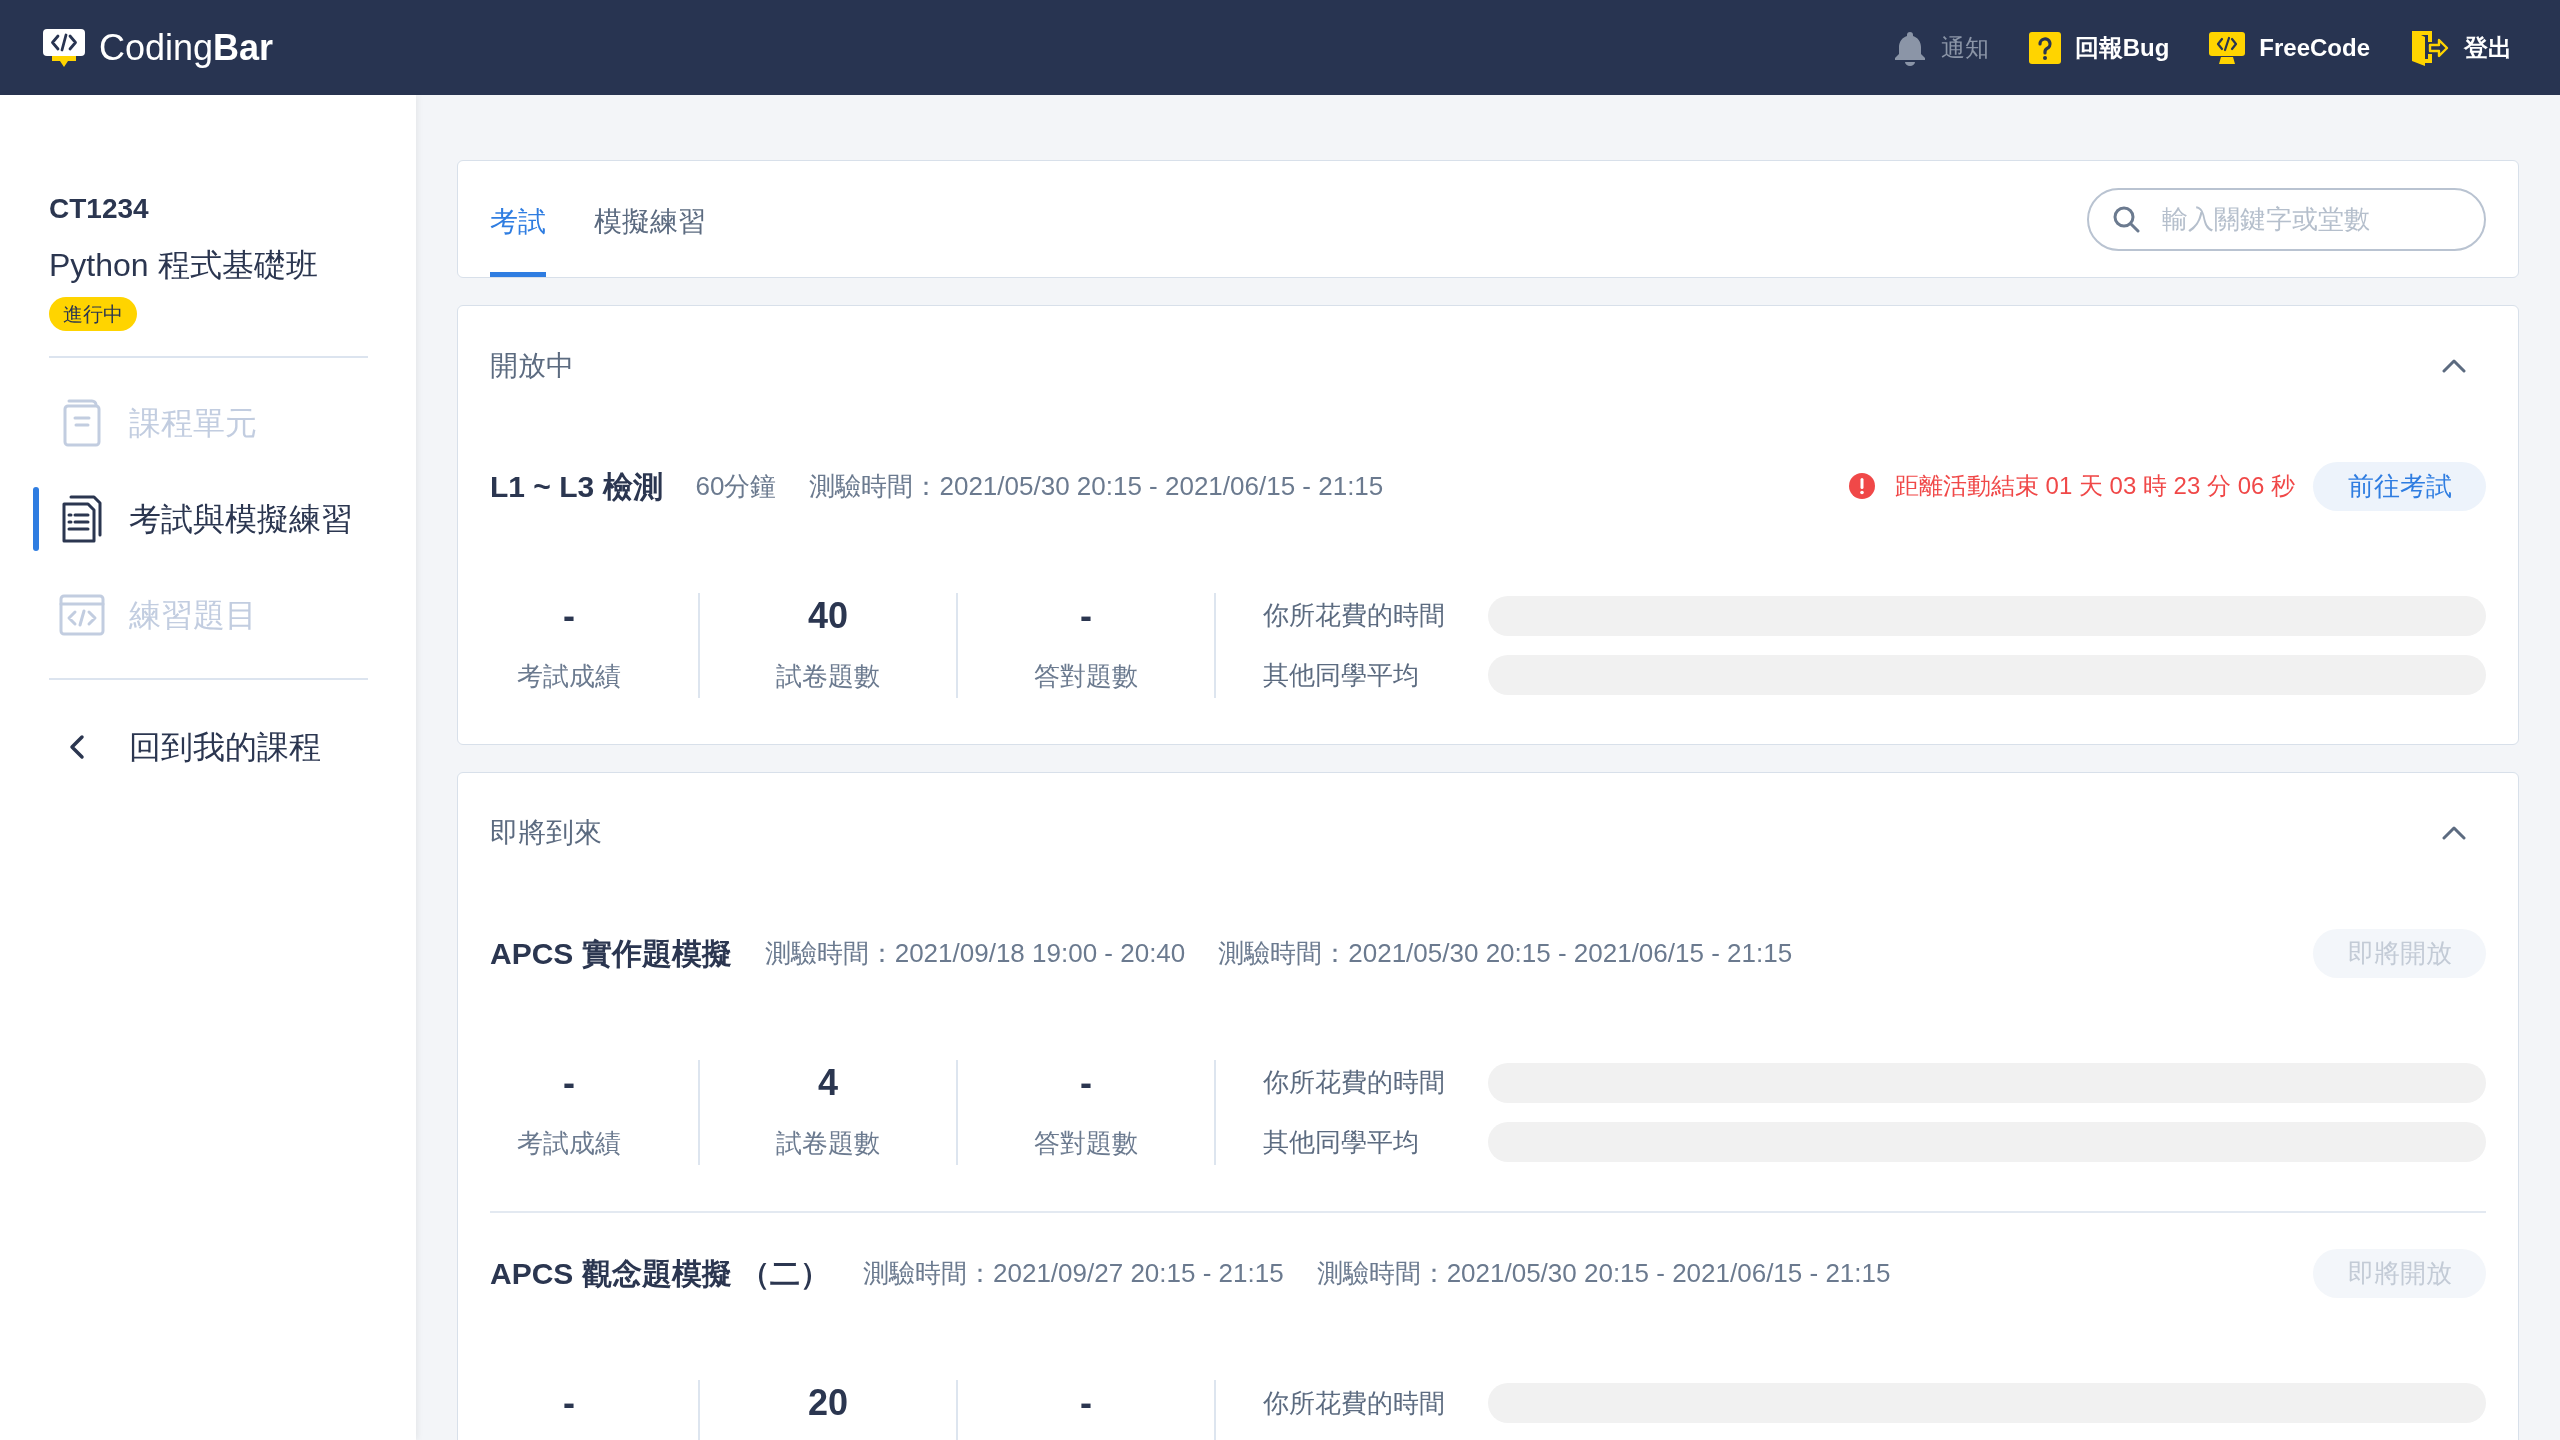  What do you see at coordinates (1073, 1273) in the screenshot?
I see `exam-info: 測驗時間：2021/09/27 20:15 - 21:15` at bounding box center [1073, 1273].